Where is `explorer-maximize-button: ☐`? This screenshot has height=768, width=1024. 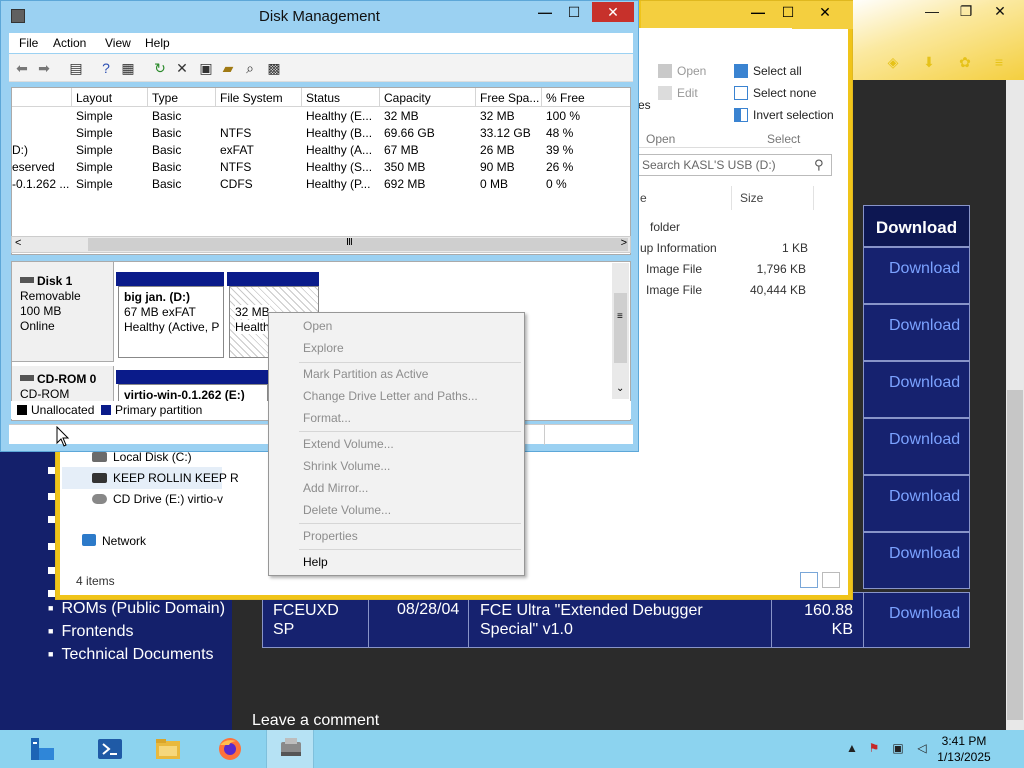 explorer-maximize-button: ☐ is located at coordinates (788, 12).